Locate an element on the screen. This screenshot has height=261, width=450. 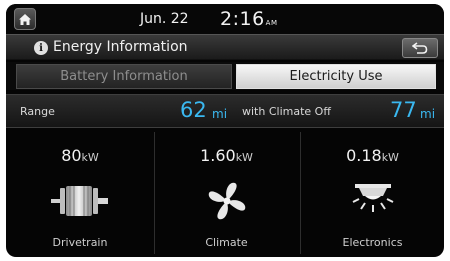
return-icon is located at coordinates (420, 48).